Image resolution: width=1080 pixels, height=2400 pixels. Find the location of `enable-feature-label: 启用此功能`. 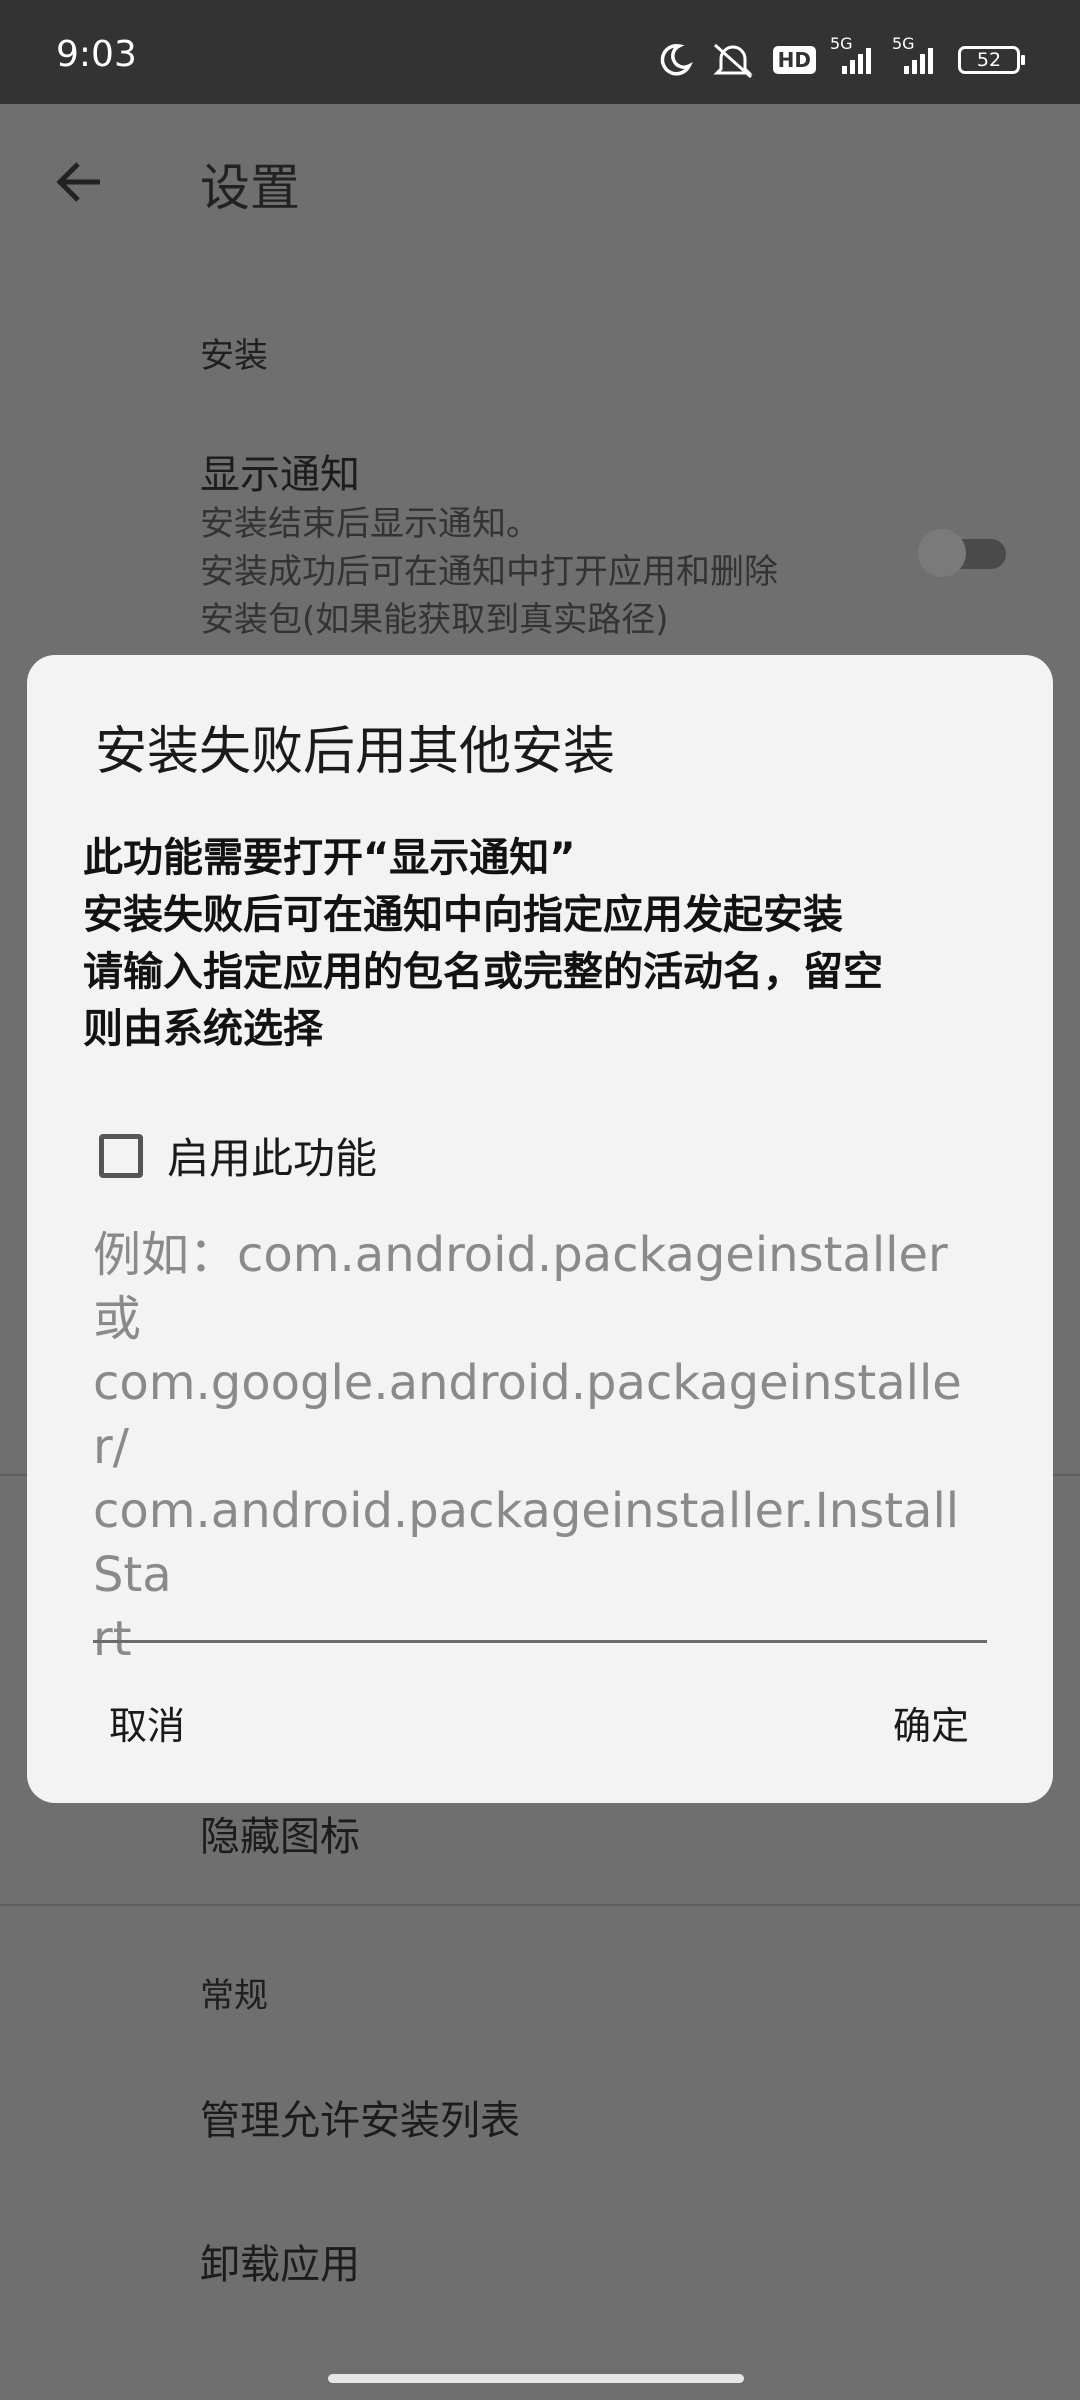

enable-feature-label: 启用此功能 is located at coordinates (272, 1155).